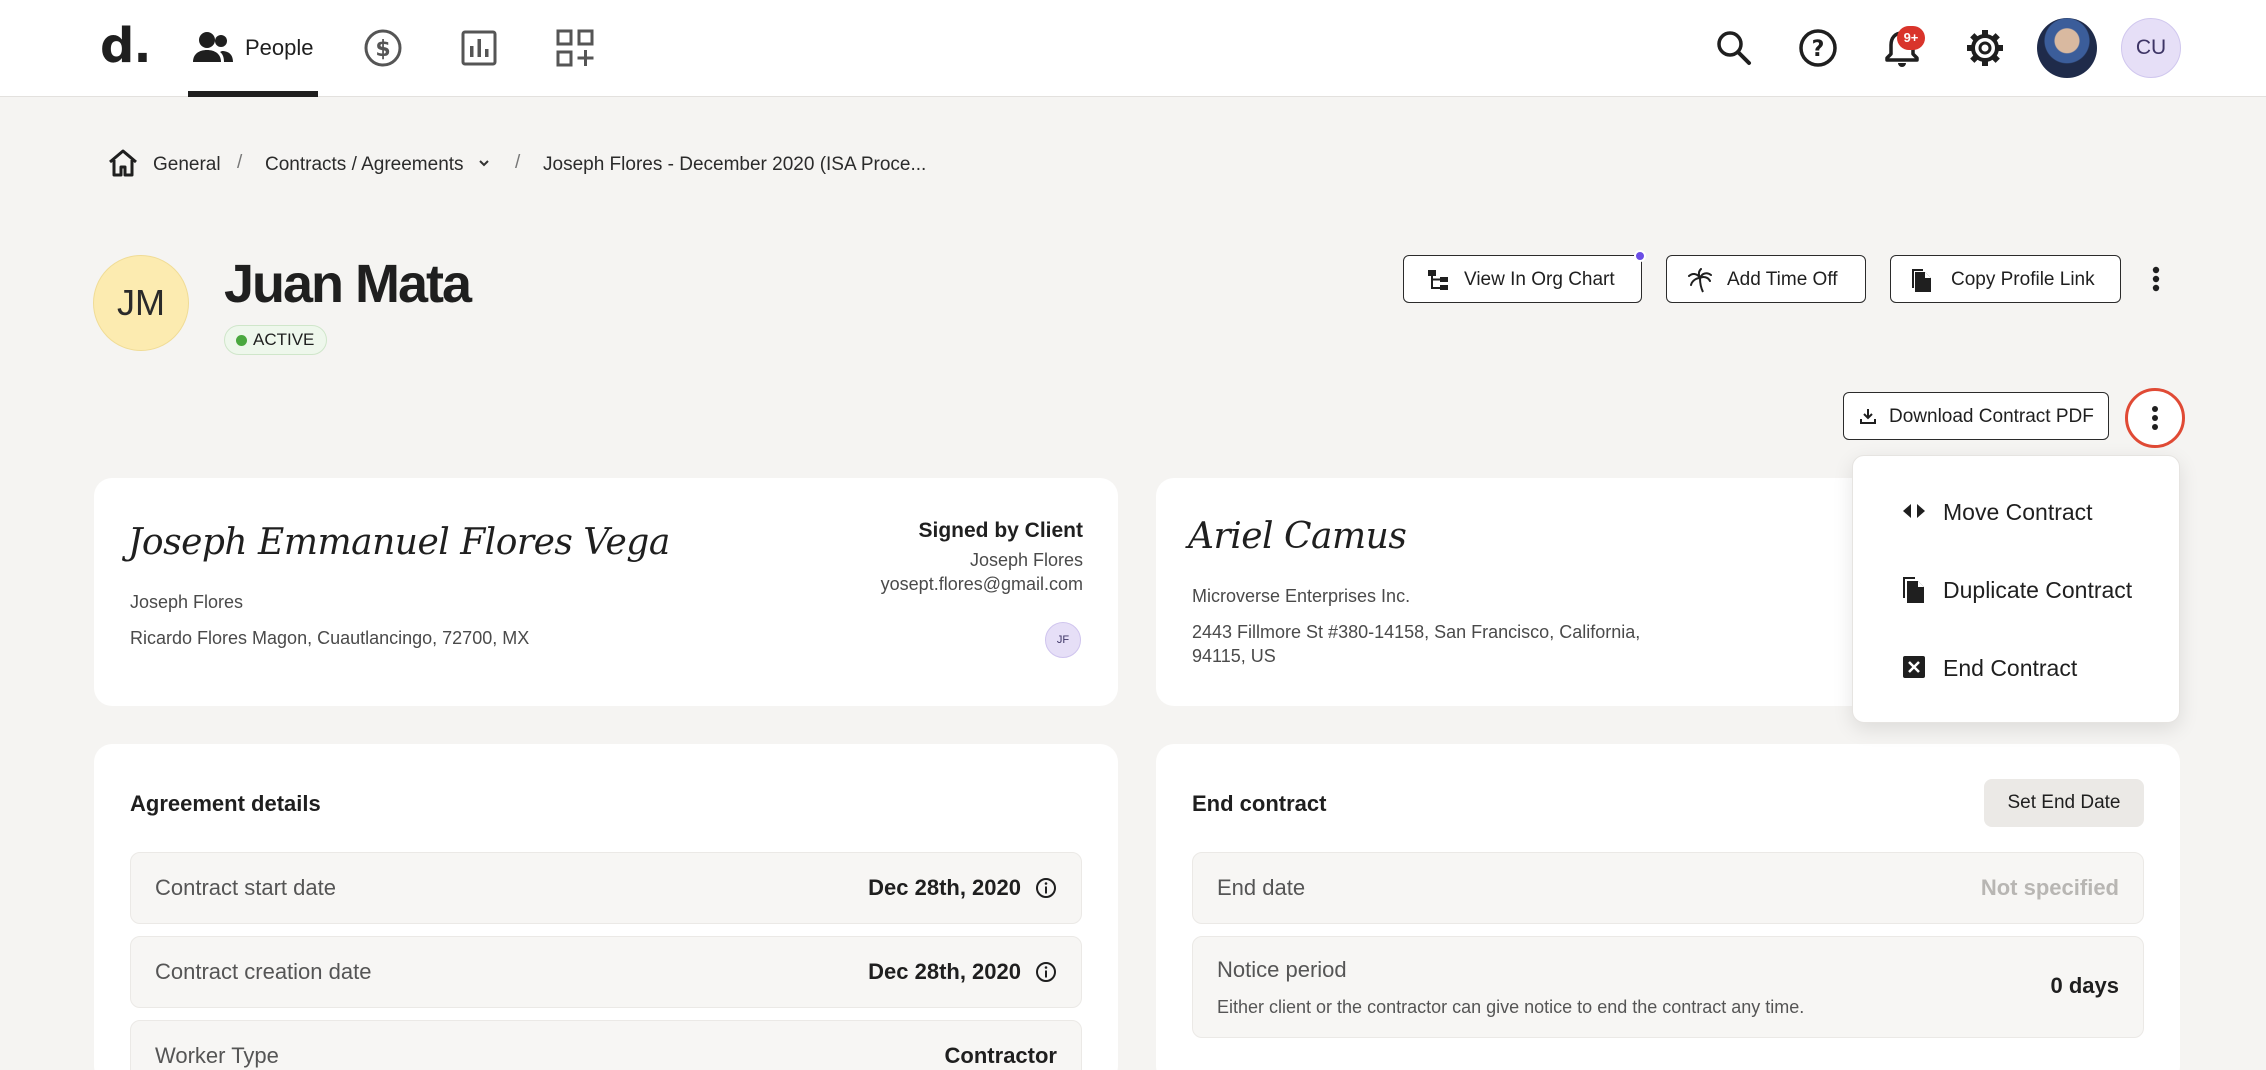 Image resolution: width=2266 pixels, height=1070 pixels. I want to click on profile-name: Juan Mata, so click(348, 284).